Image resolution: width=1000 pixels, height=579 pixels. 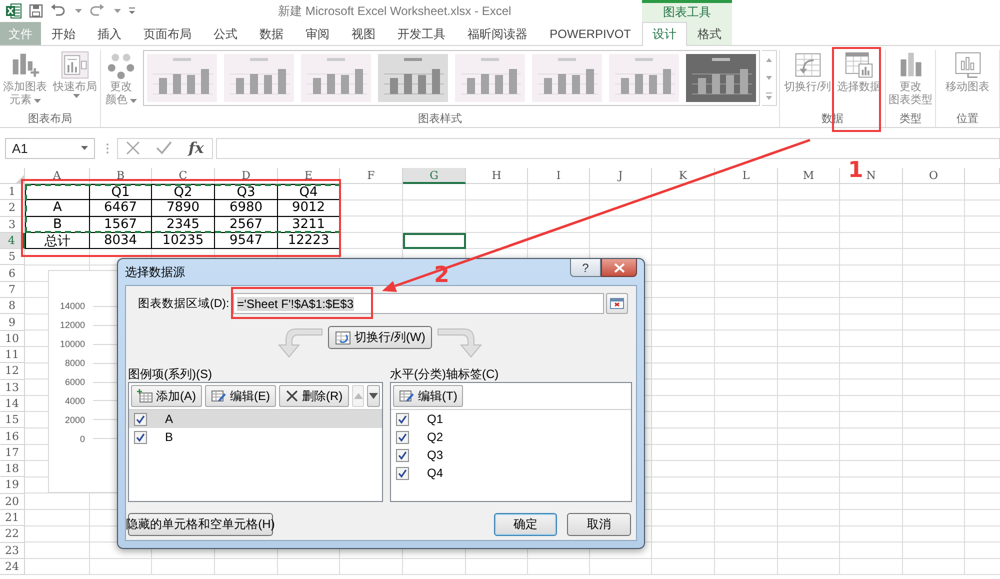 I want to click on ok-button: 确定, so click(x=525, y=524).